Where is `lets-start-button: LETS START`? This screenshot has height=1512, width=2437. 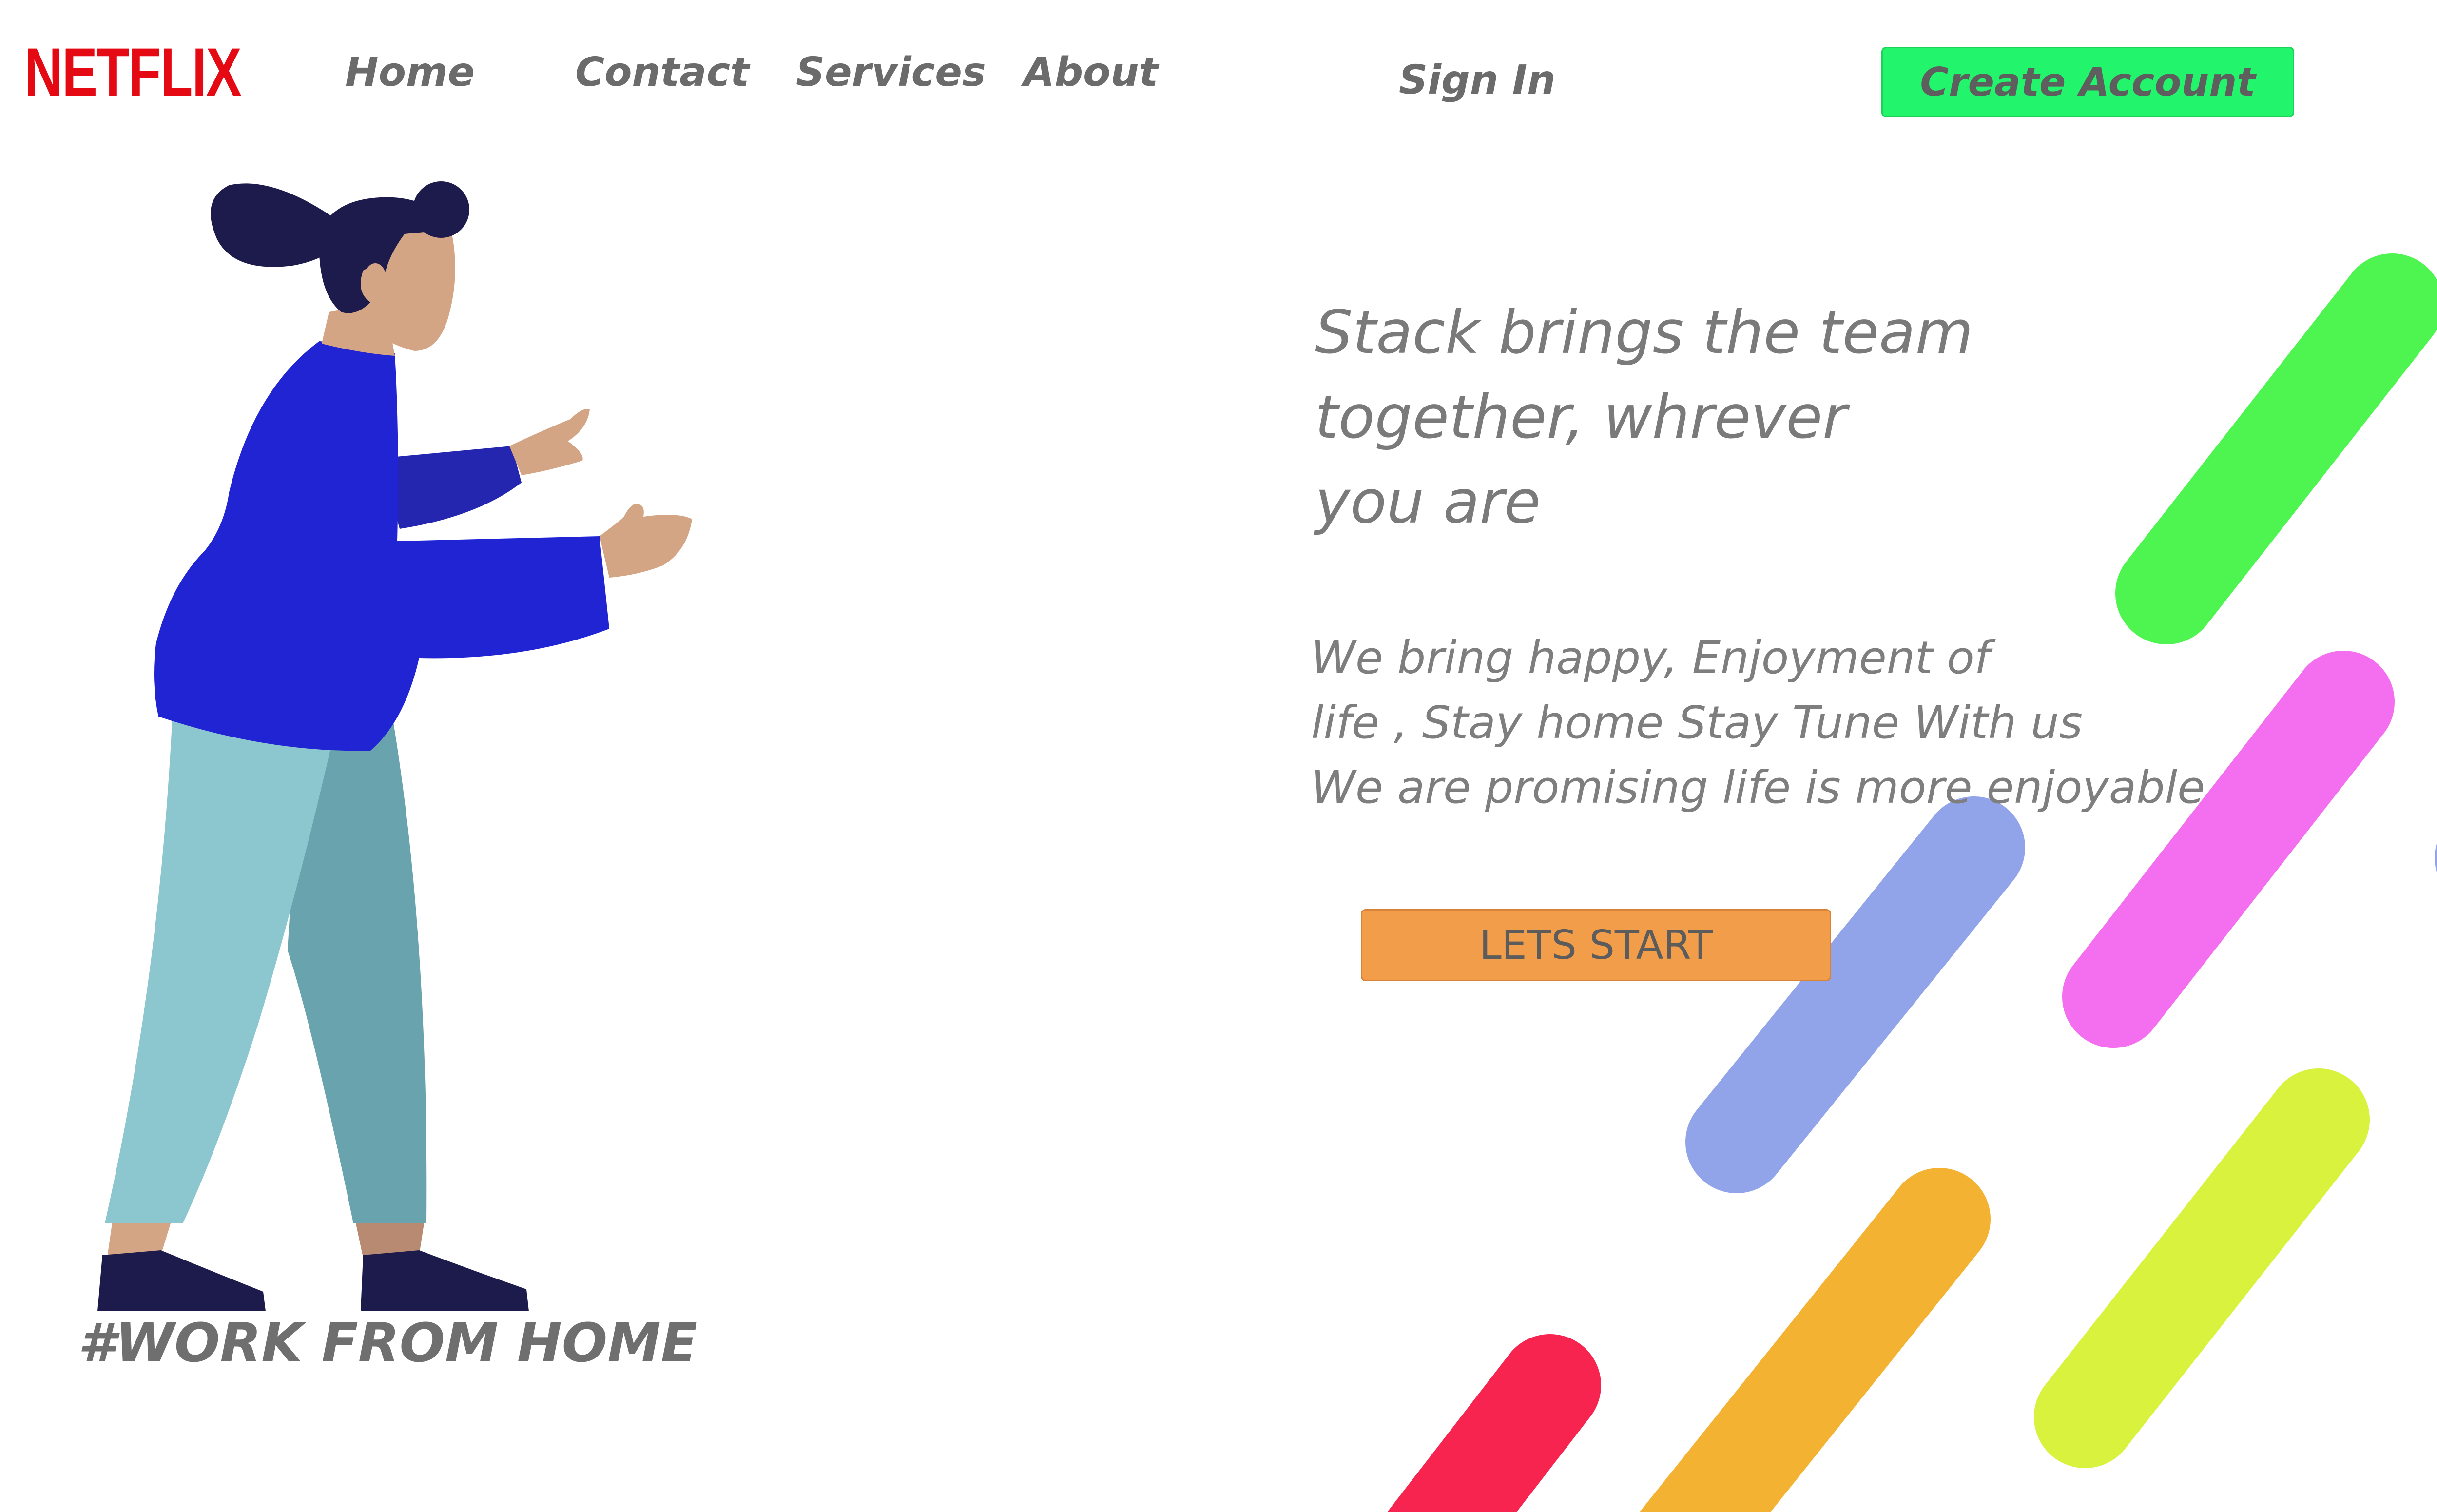 lets-start-button: LETS START is located at coordinates (1596, 945).